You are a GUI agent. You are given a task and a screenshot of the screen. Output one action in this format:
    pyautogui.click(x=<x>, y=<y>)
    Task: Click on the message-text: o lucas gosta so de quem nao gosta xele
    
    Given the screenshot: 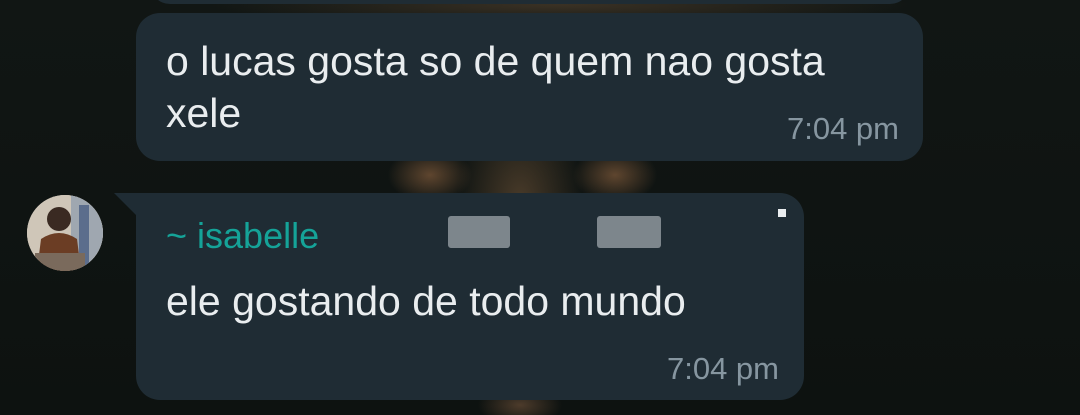 What is the action you would take?
    pyautogui.click(x=495, y=87)
    